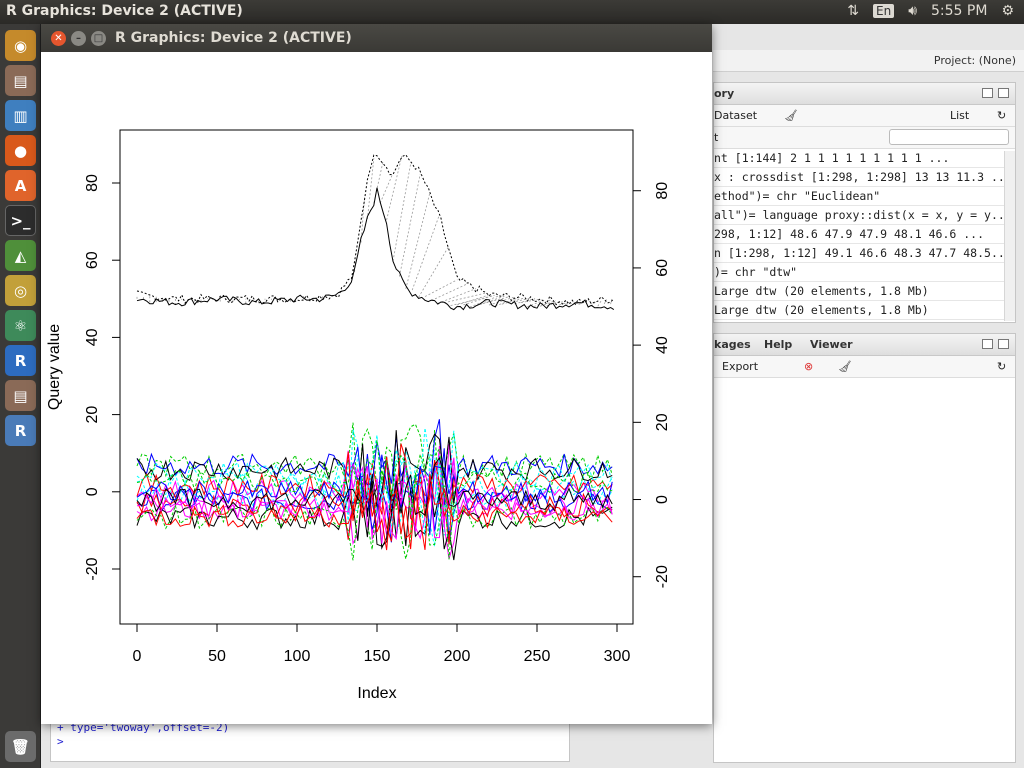 The image size is (1024, 768). I want to click on project-menu: Project: (None), so click(975, 60).